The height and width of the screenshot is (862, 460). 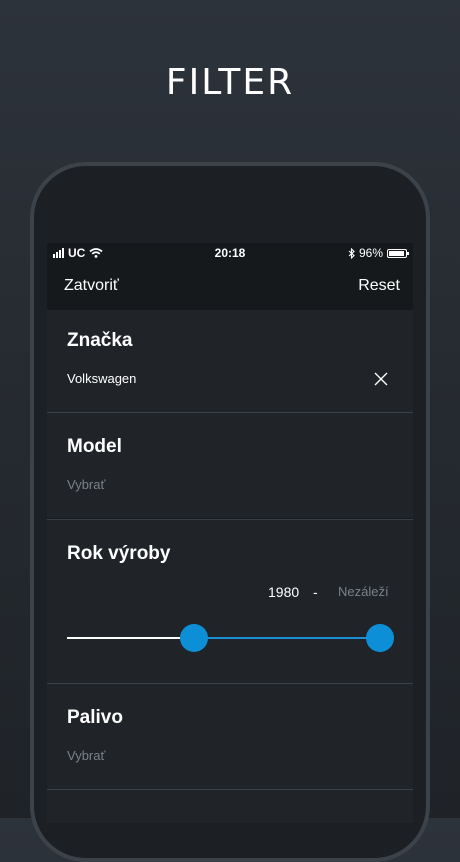 I want to click on close-button: Zatvoriť, so click(x=91, y=286).